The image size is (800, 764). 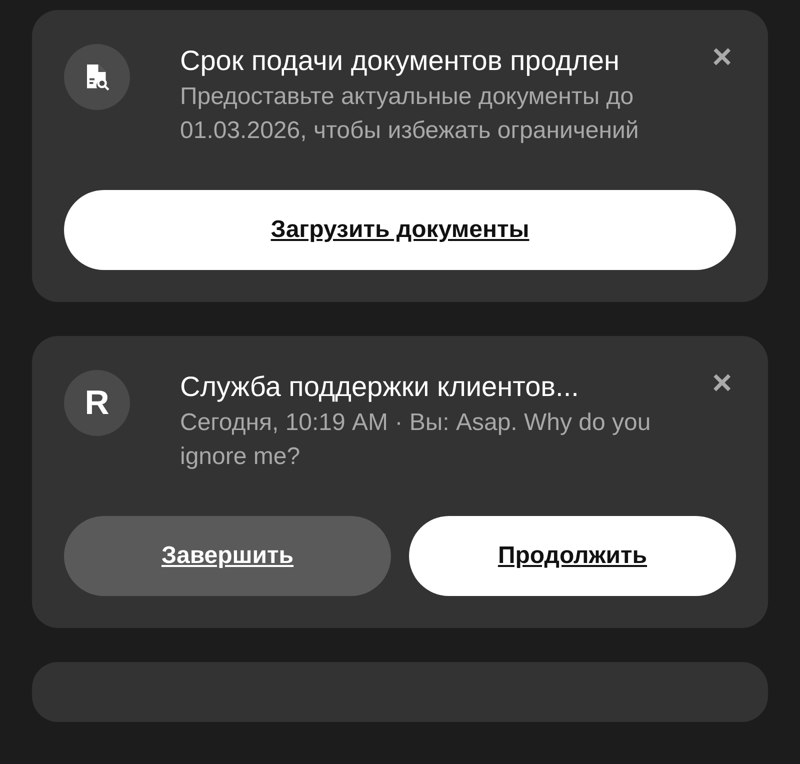 I want to click on logo: R, so click(x=97, y=403).